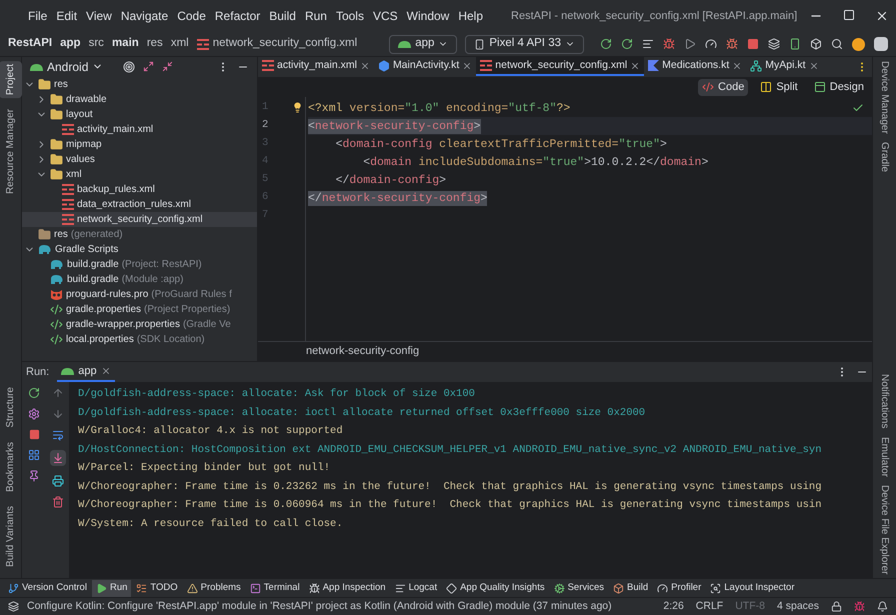  Describe the element at coordinates (139, 174) in the screenshot. I see `tree-item: xml` at that location.